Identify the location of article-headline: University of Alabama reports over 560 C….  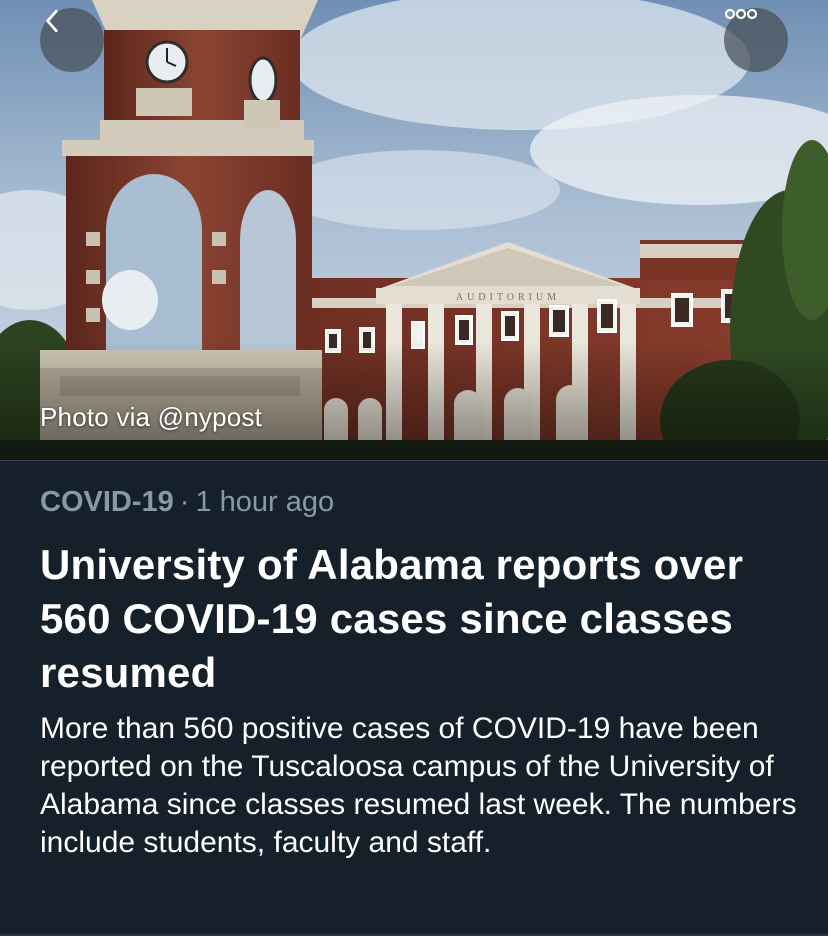
(392, 618).